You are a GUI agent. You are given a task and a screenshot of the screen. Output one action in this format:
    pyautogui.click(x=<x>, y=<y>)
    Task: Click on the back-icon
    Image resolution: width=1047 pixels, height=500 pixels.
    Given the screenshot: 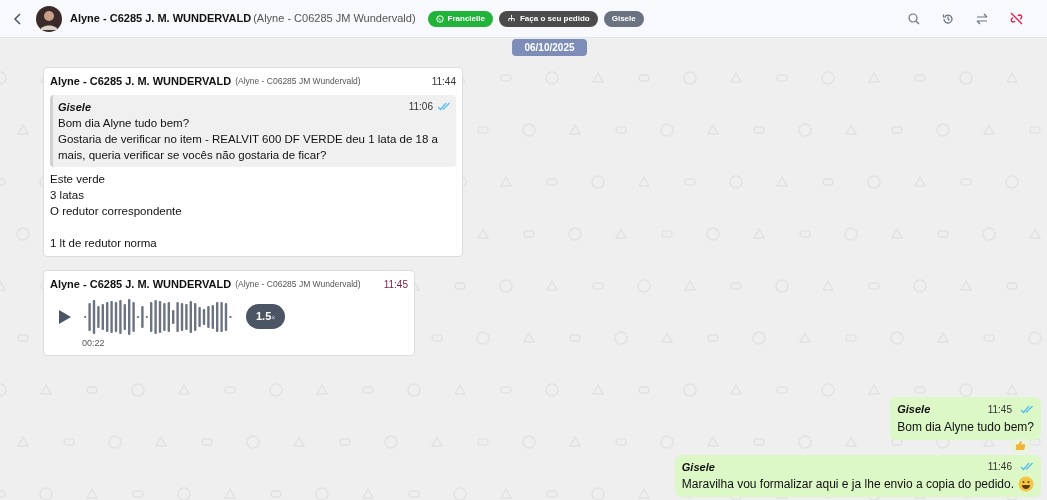 What is the action you would take?
    pyautogui.click(x=18, y=18)
    